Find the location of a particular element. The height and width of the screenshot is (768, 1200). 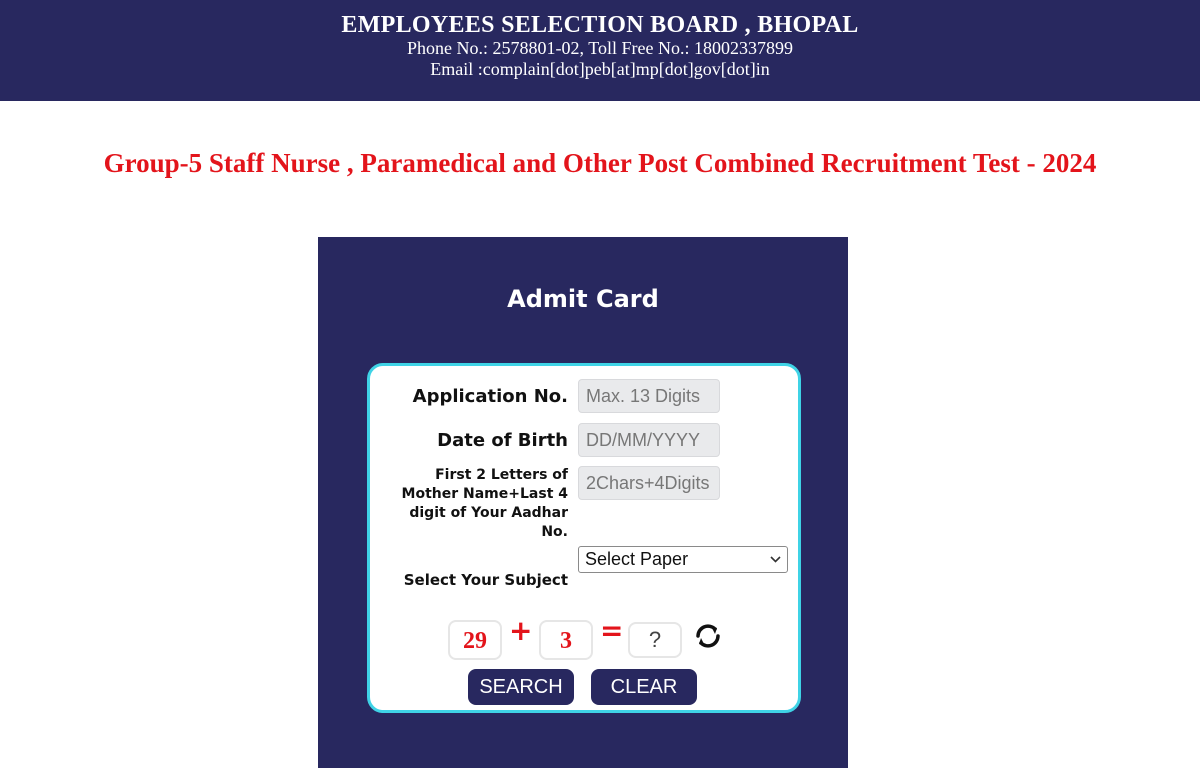

captcha-equals: = is located at coordinates (612, 630).